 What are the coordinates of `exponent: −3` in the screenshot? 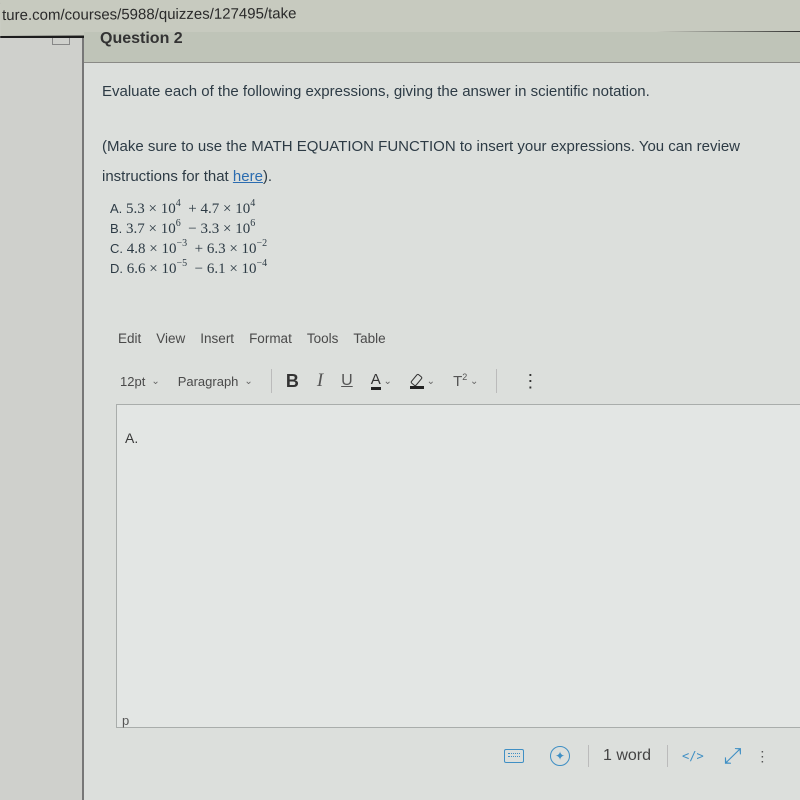 It's located at (182, 243).